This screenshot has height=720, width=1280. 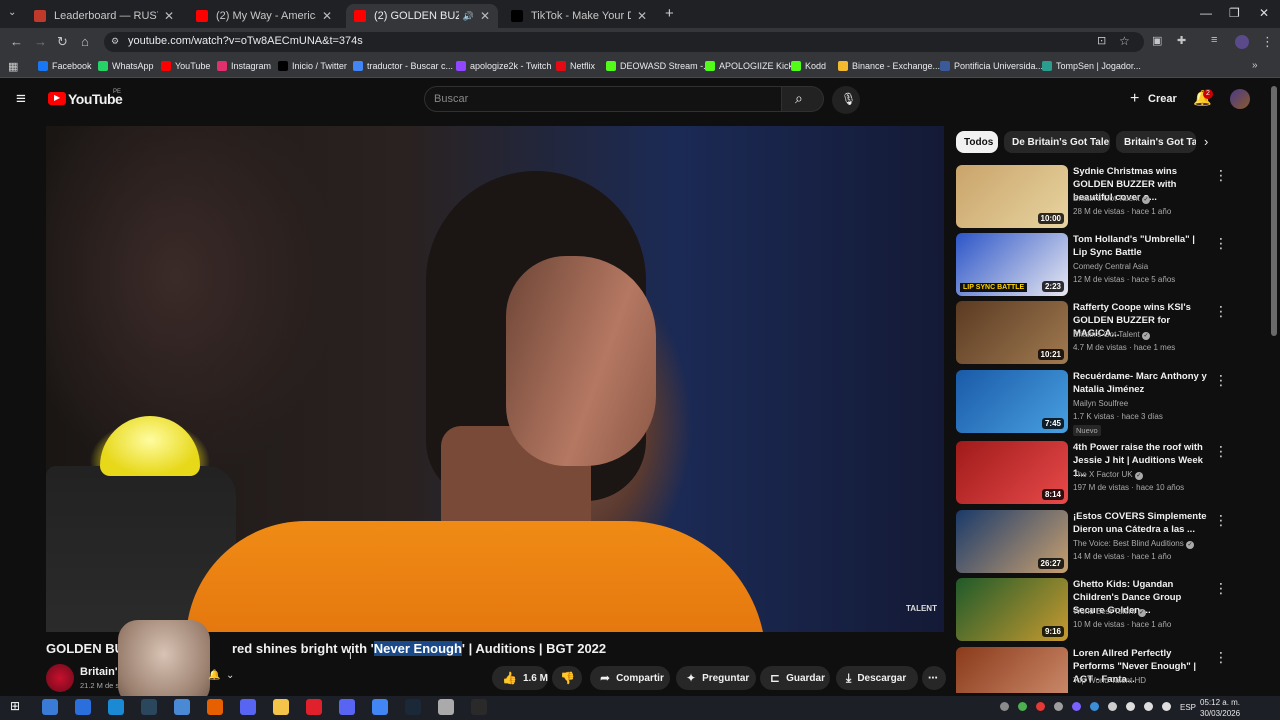 I want to click on close-window-icon: ✕, so click(x=1264, y=13).